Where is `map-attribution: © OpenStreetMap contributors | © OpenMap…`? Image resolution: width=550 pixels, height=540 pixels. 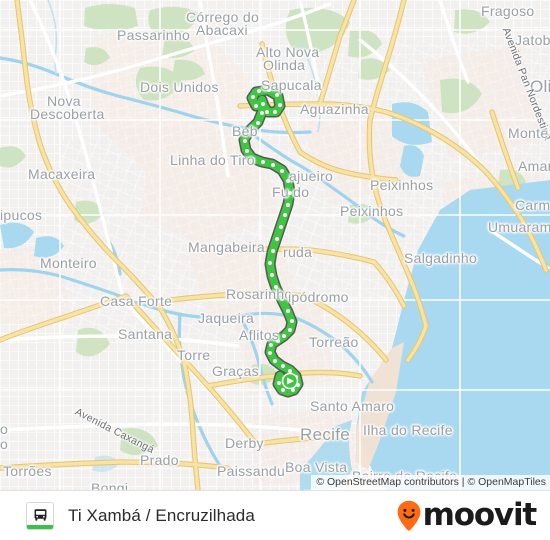
map-attribution: © OpenStreetMap contributors | © OpenMap… is located at coordinates (430, 482).